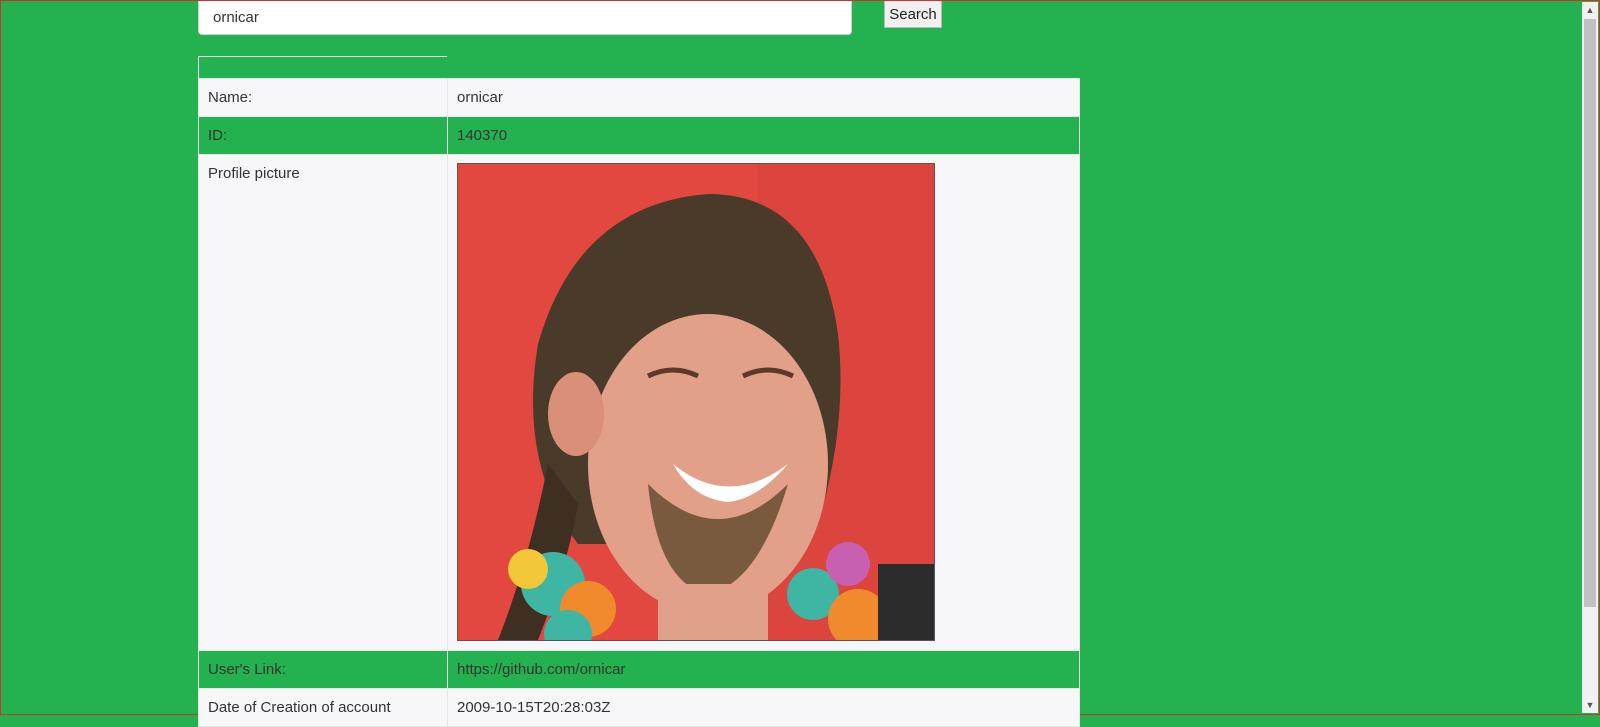 This screenshot has height=727, width=1600. I want to click on created-label: Date of Creation of account, so click(323, 707).